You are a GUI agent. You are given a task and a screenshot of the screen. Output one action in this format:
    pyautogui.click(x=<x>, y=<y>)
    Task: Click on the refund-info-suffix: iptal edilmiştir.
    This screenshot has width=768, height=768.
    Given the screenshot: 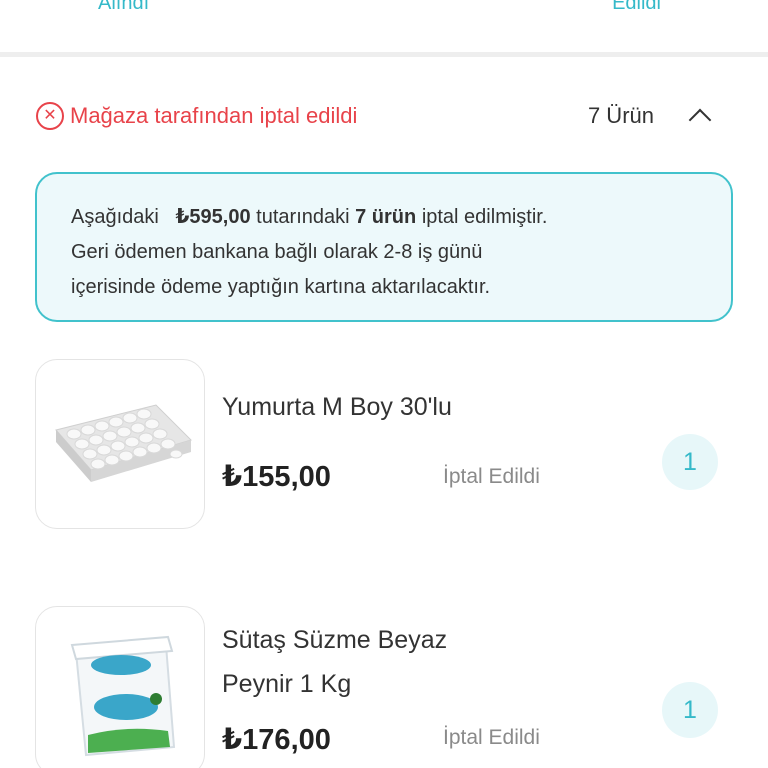 What is the action you would take?
    pyautogui.click(x=484, y=217)
    